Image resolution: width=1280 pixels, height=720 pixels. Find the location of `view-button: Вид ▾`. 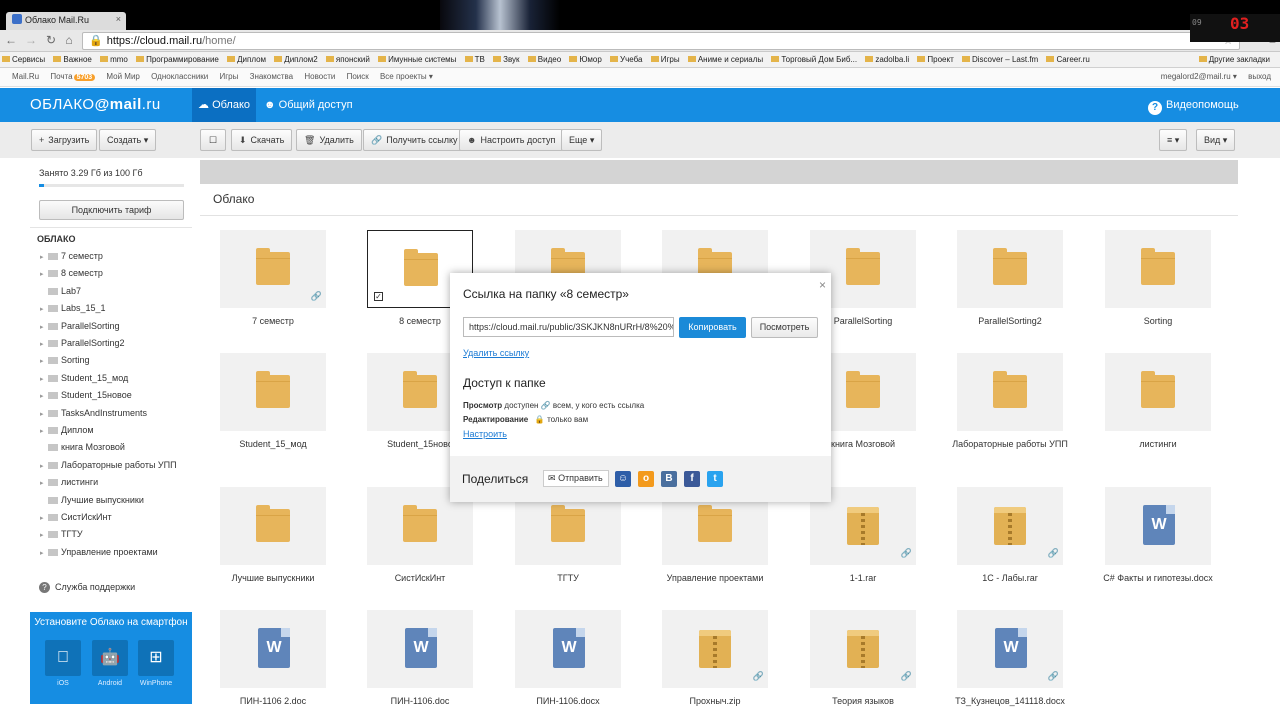

view-button: Вид ▾ is located at coordinates (1216, 140).